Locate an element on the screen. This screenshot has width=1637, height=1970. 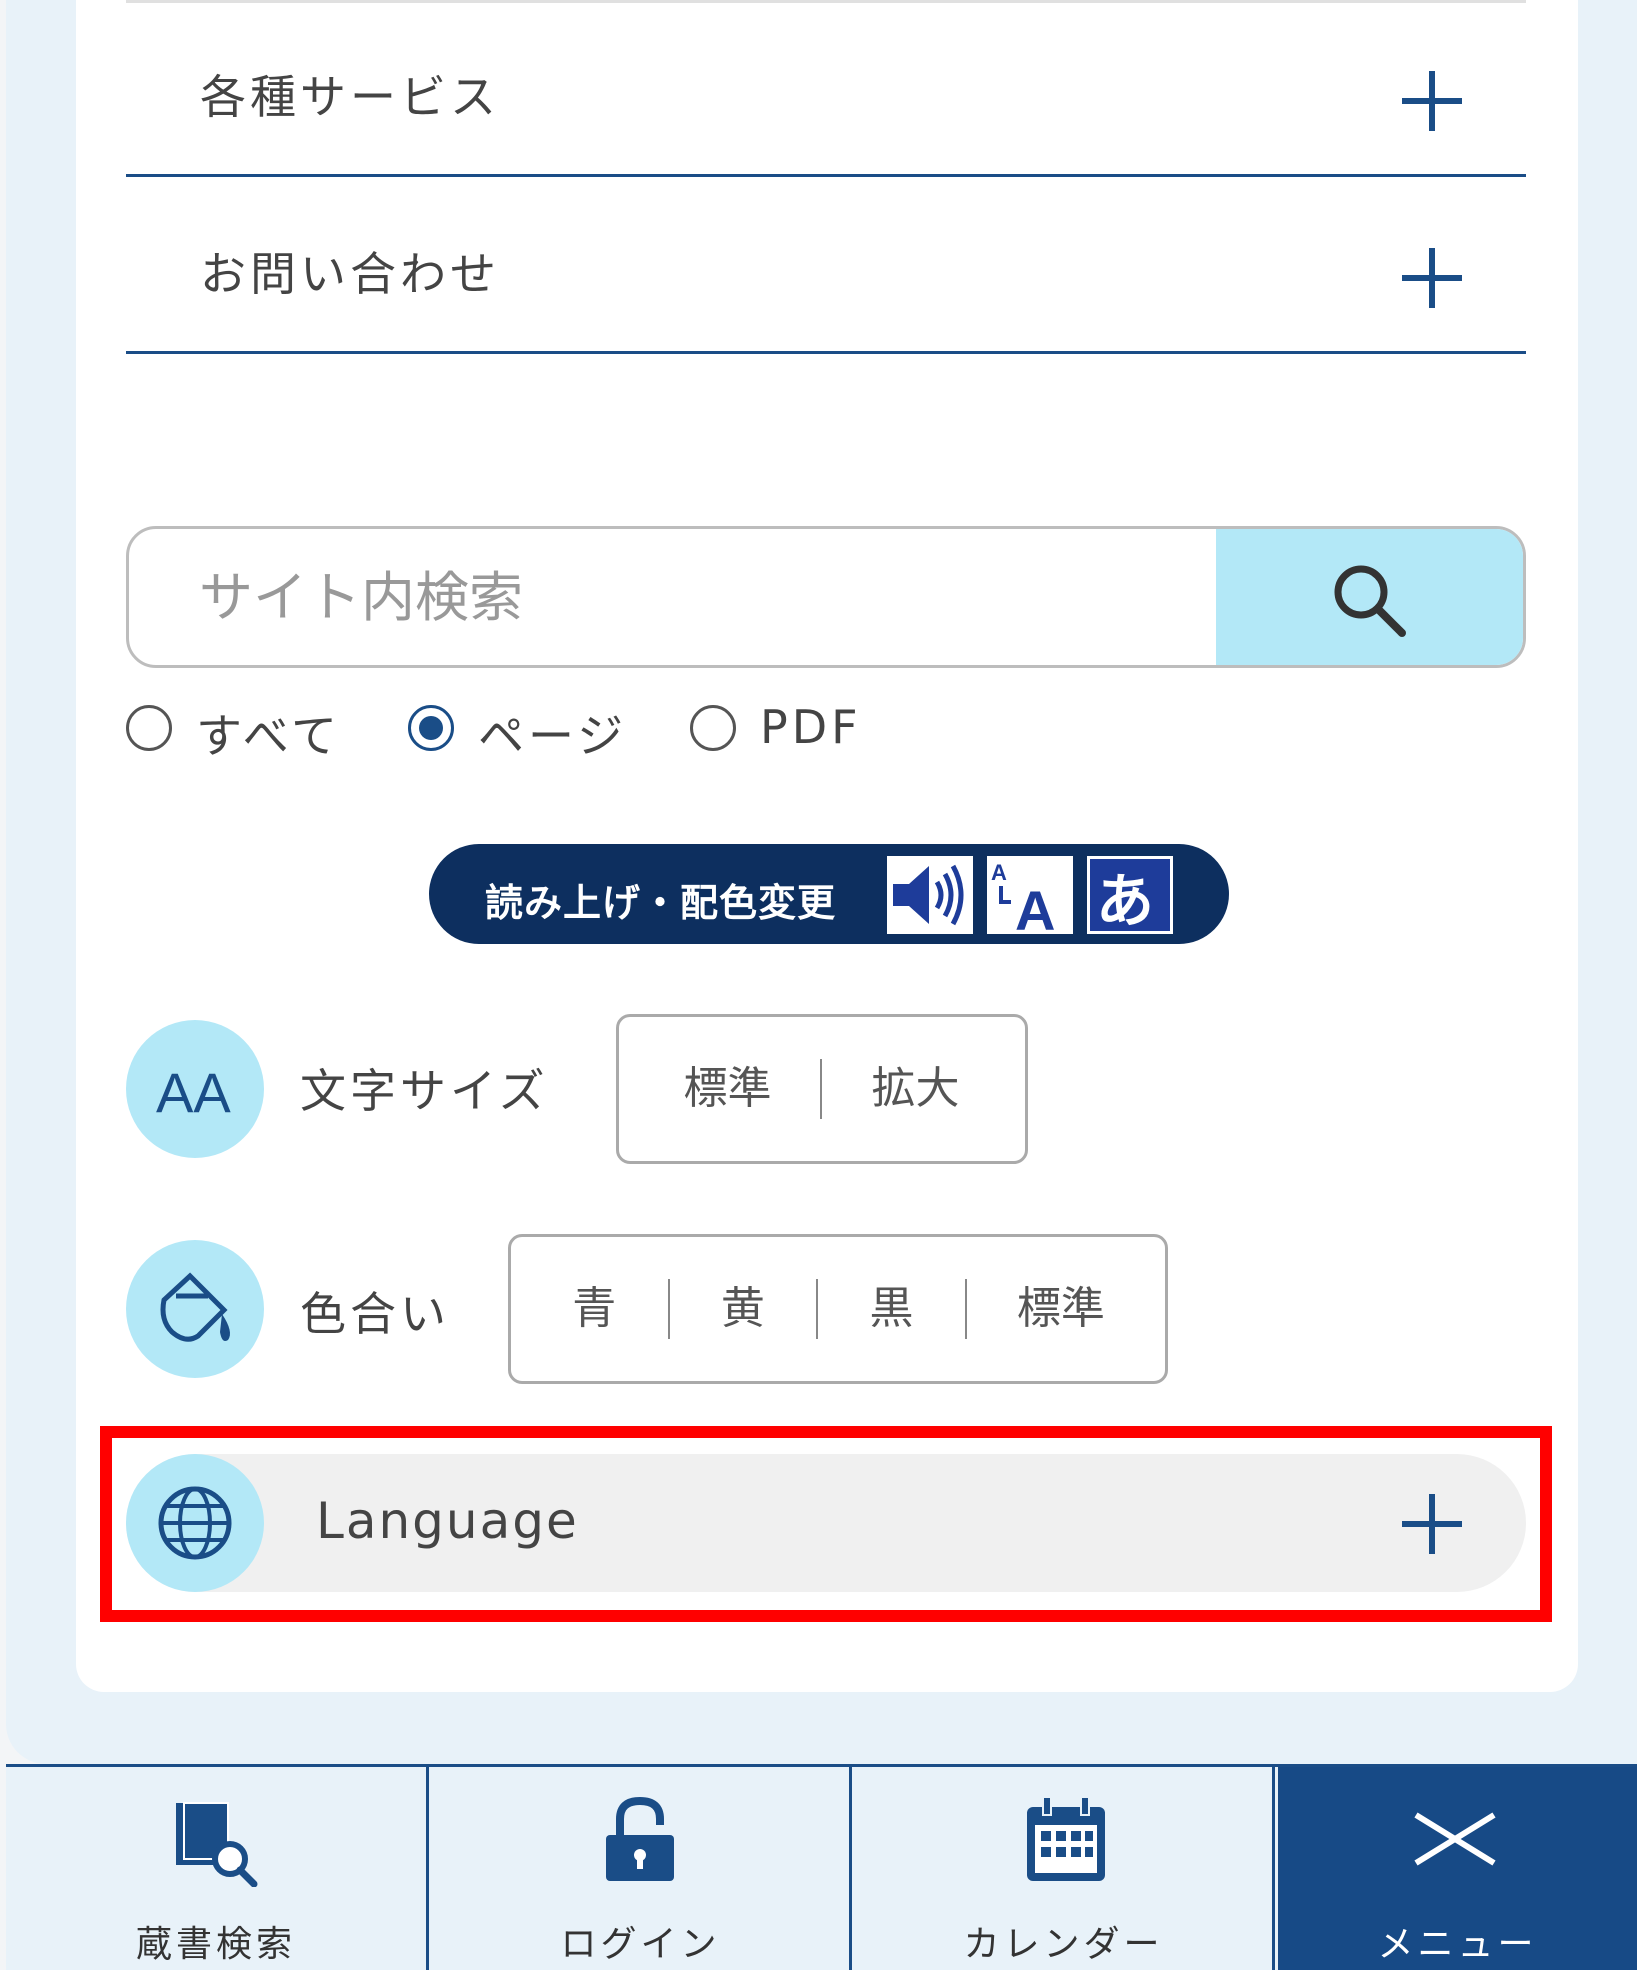
readspeaker-button: 読み上げ・配色変更 A A あ is located at coordinates (829, 894).